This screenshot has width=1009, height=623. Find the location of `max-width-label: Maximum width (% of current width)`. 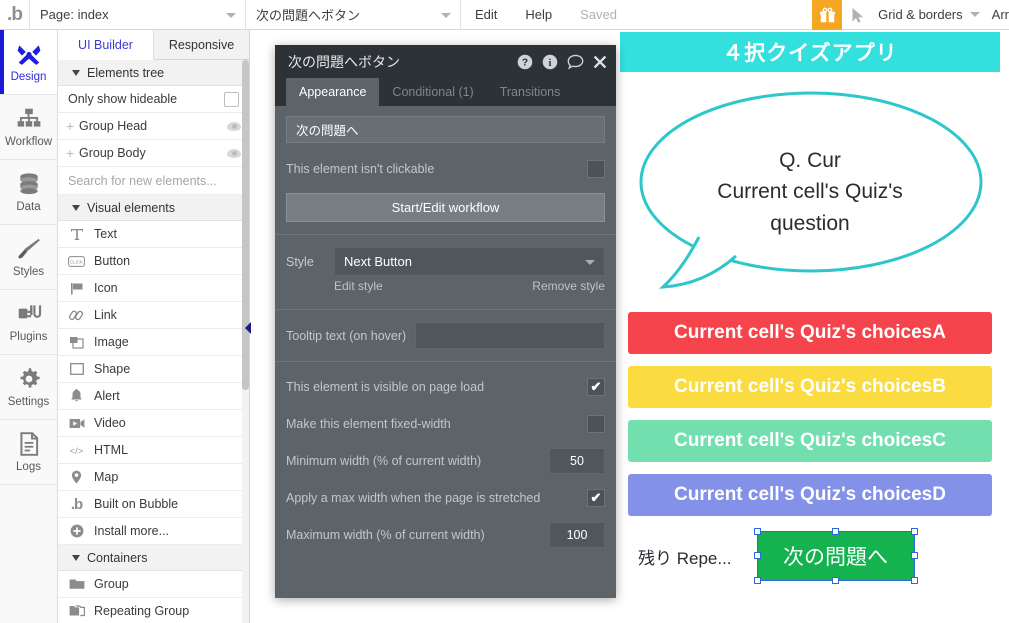

max-width-label: Maximum width (% of current width) is located at coordinates (385, 535).